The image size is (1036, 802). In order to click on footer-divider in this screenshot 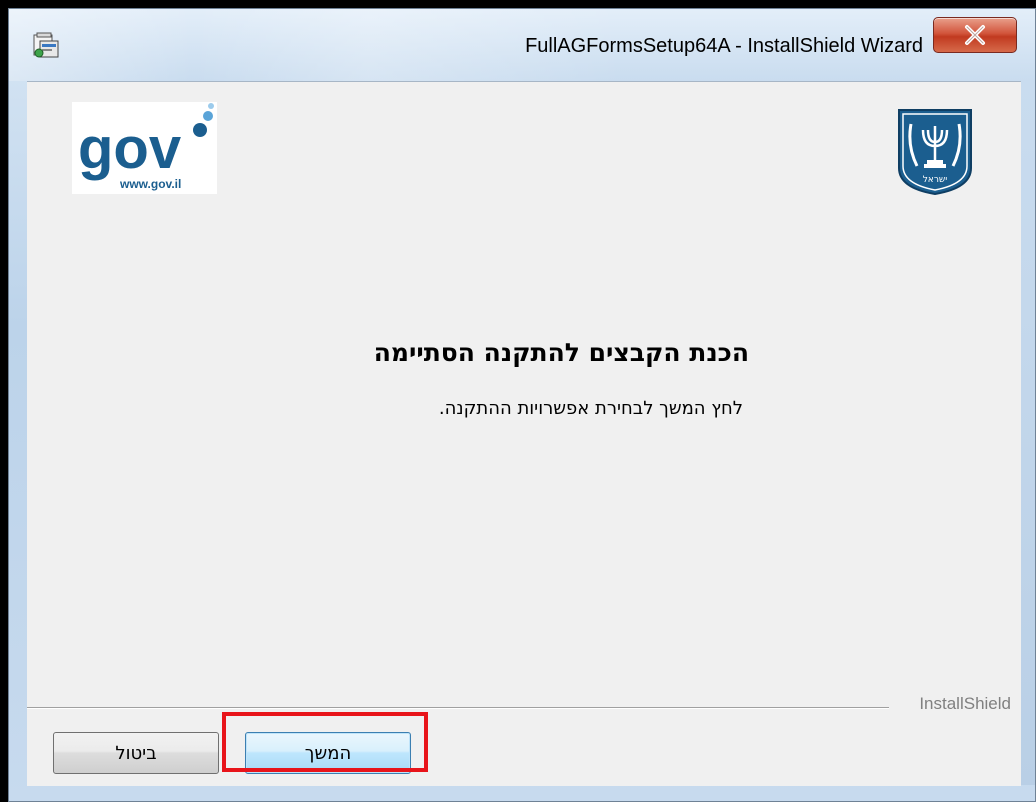, I will do `click(458, 708)`.